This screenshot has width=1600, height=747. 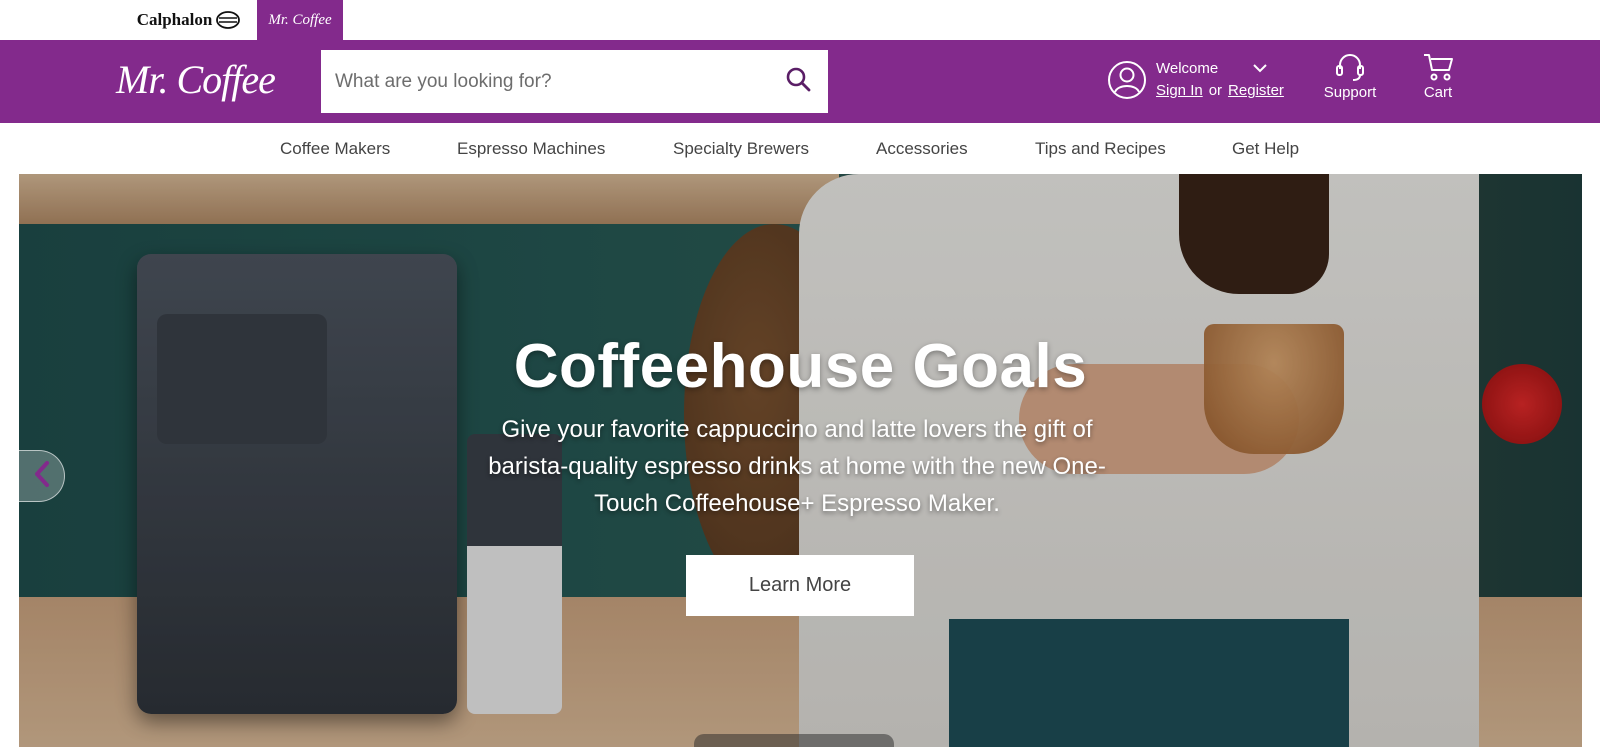 I want to click on account-menu: Welcome Sign In or Register, so click(x=1195, y=79).